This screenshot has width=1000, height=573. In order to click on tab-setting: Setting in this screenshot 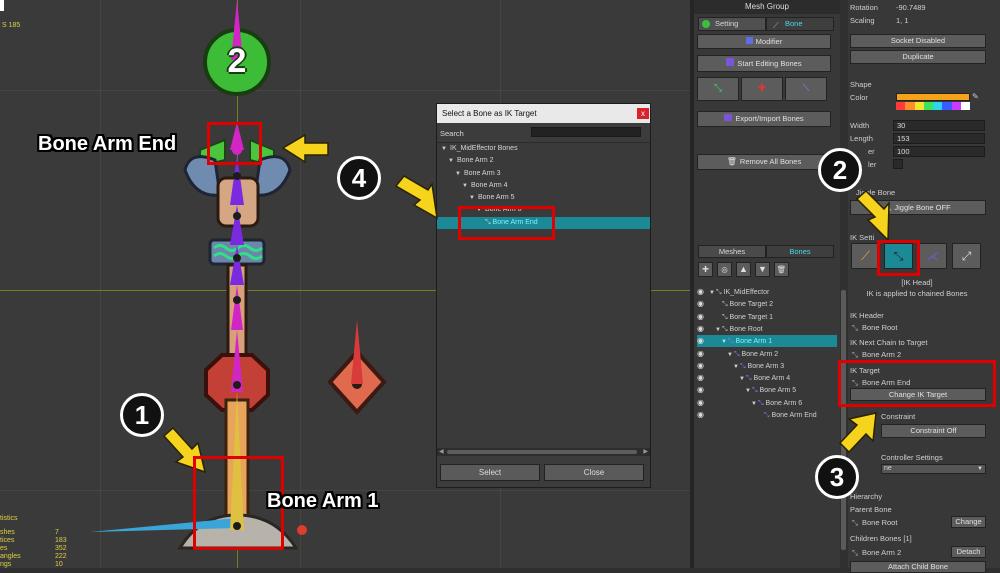, I will do `click(732, 24)`.